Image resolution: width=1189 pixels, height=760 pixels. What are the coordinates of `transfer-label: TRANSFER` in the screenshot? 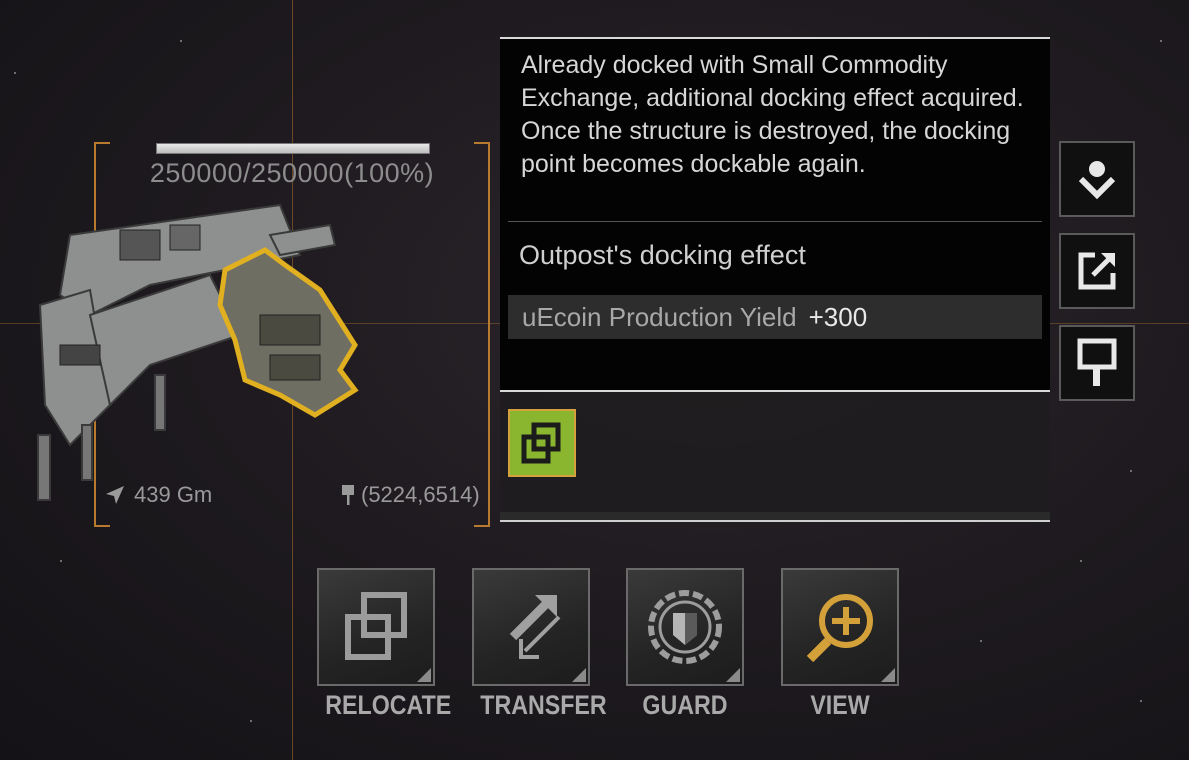 It's located at (543, 705).